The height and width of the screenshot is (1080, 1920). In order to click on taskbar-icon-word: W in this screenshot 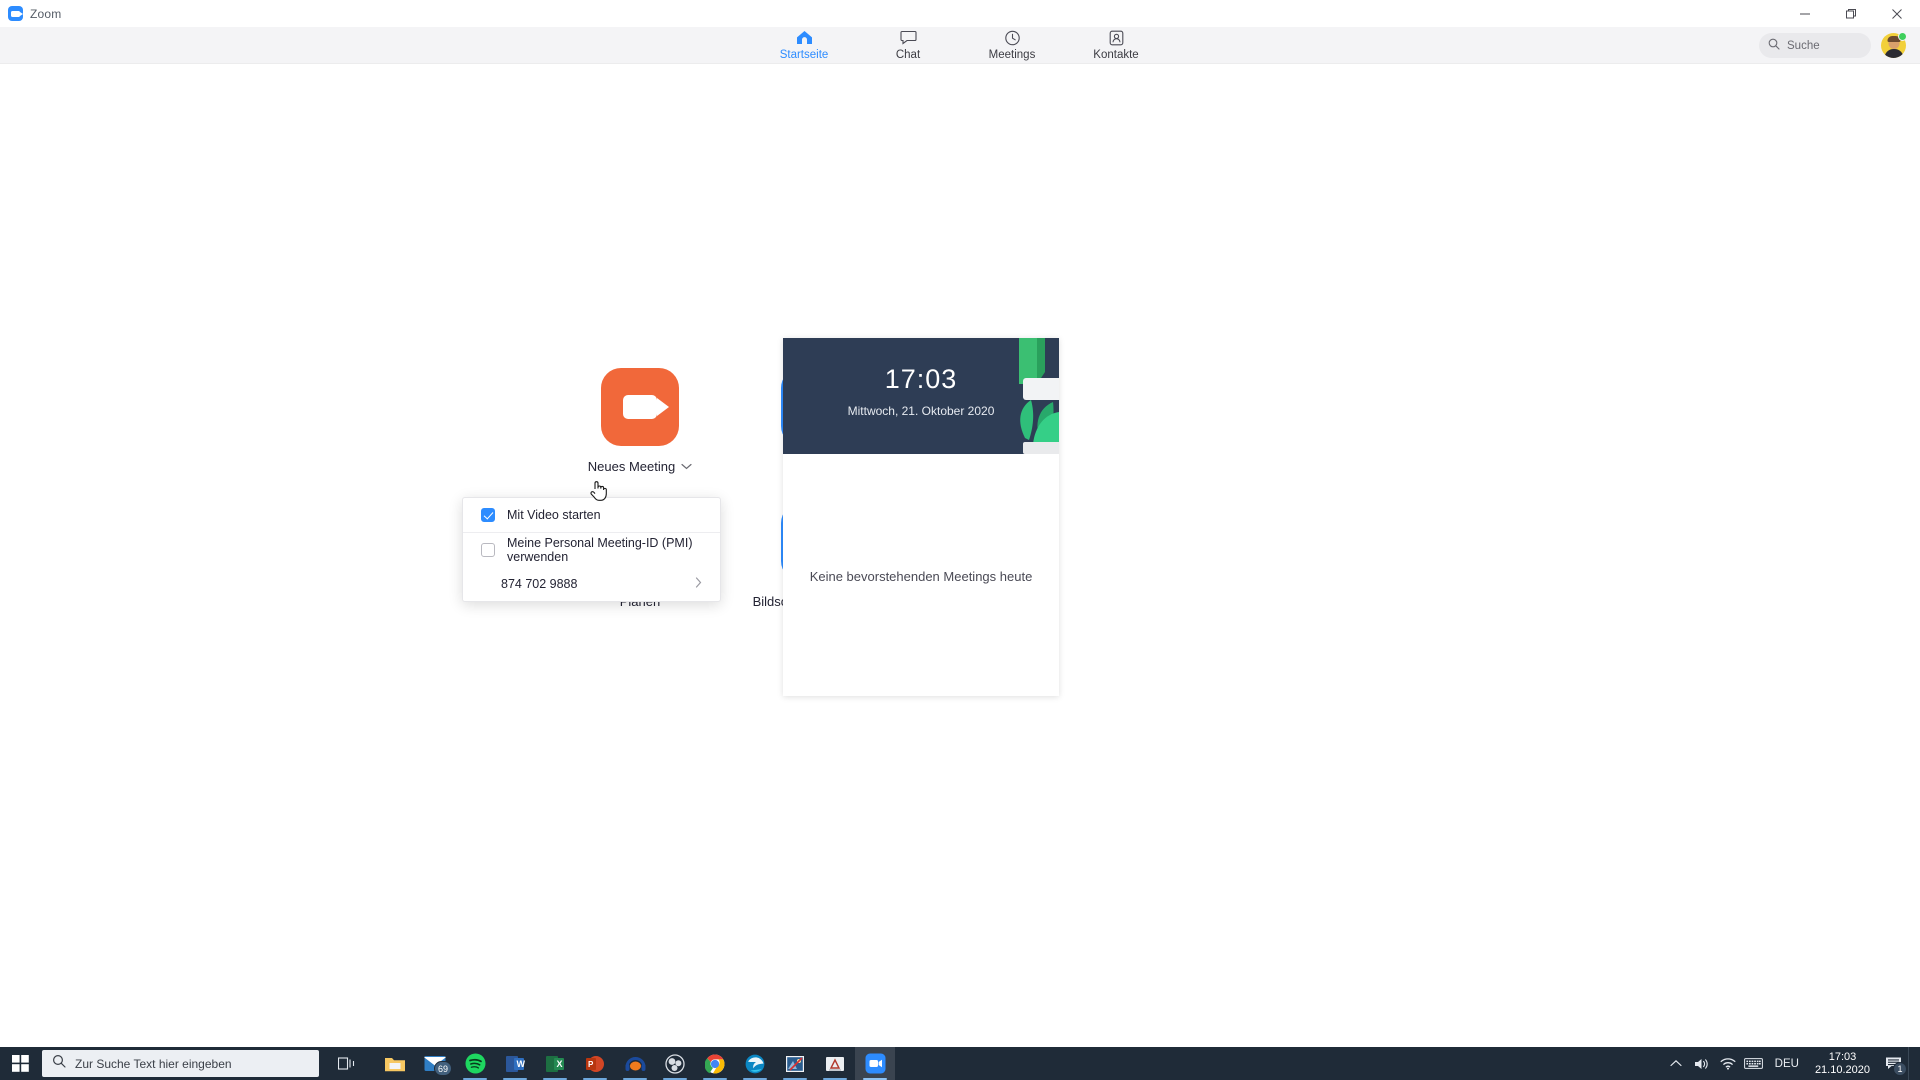, I will do `click(515, 1063)`.